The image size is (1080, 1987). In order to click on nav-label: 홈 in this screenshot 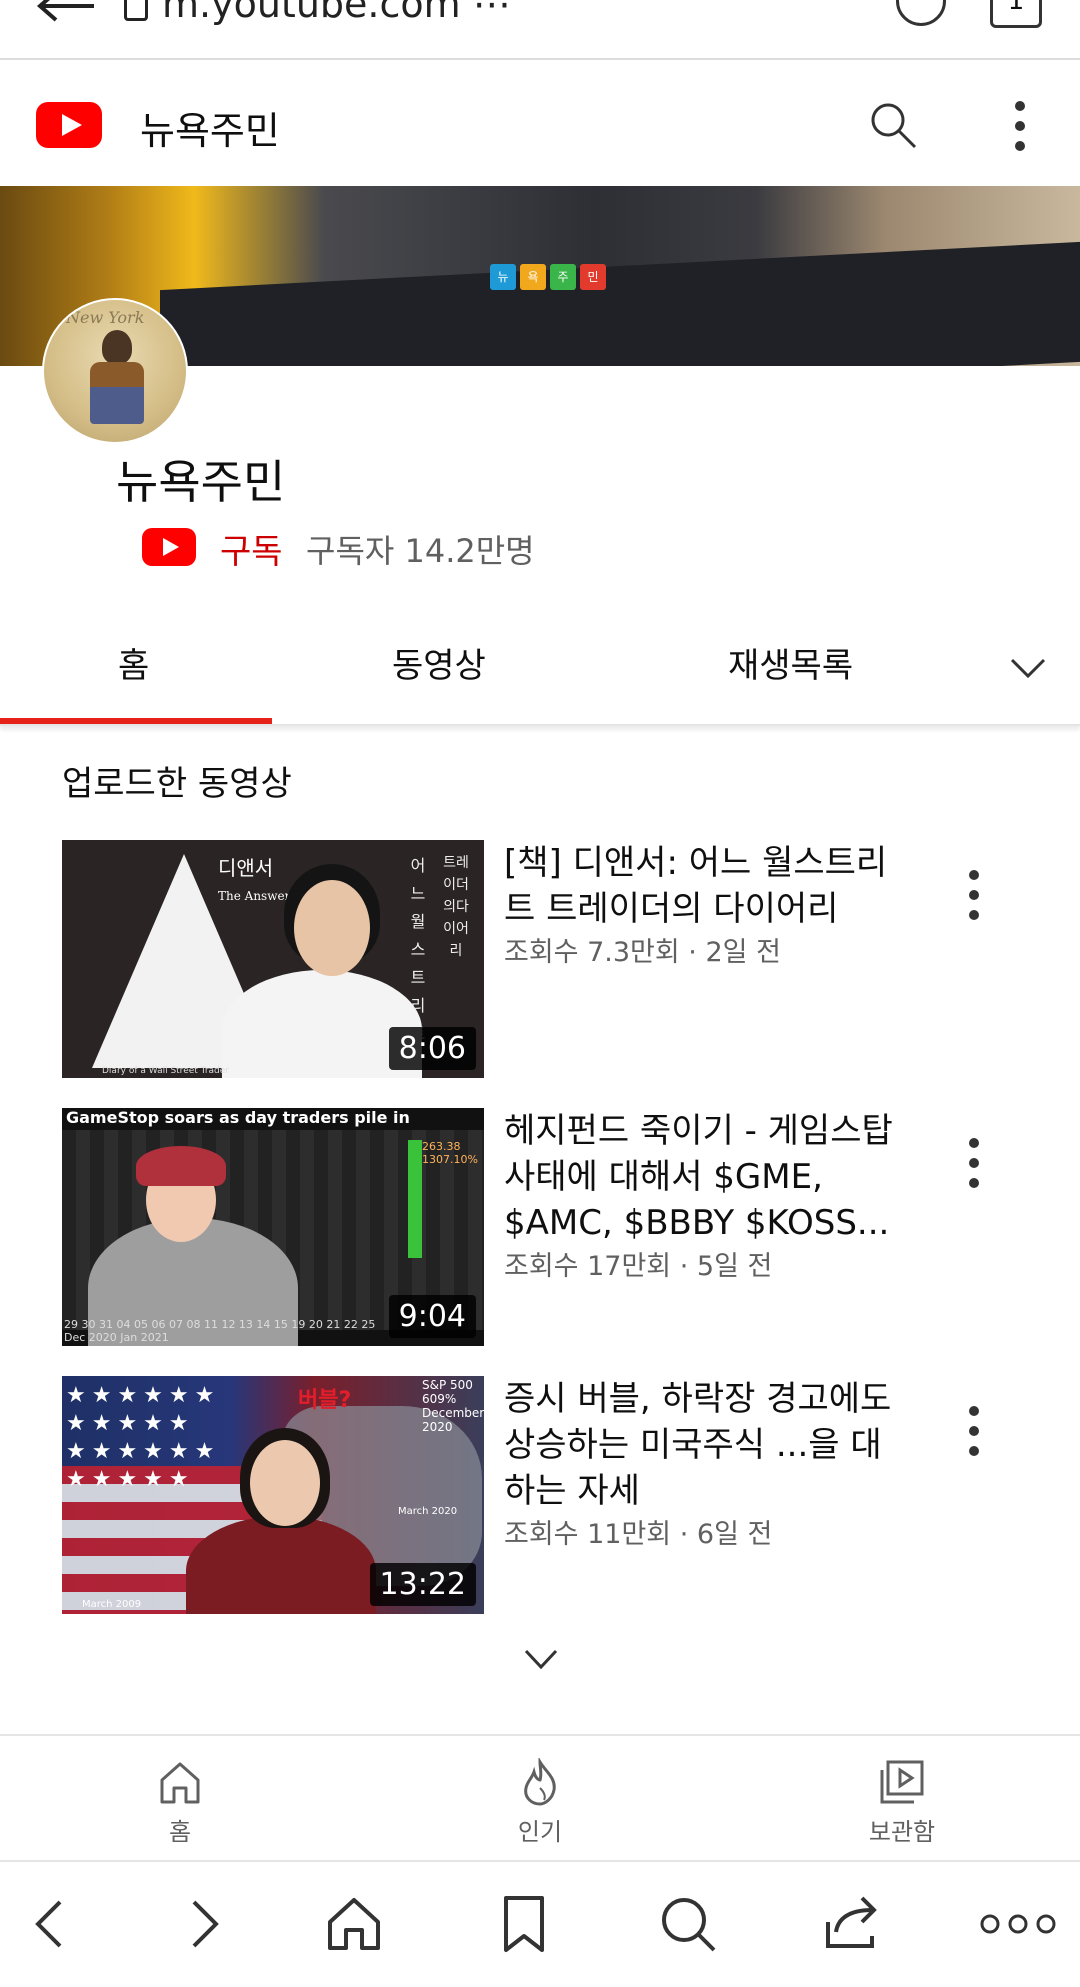, I will do `click(180, 1832)`.